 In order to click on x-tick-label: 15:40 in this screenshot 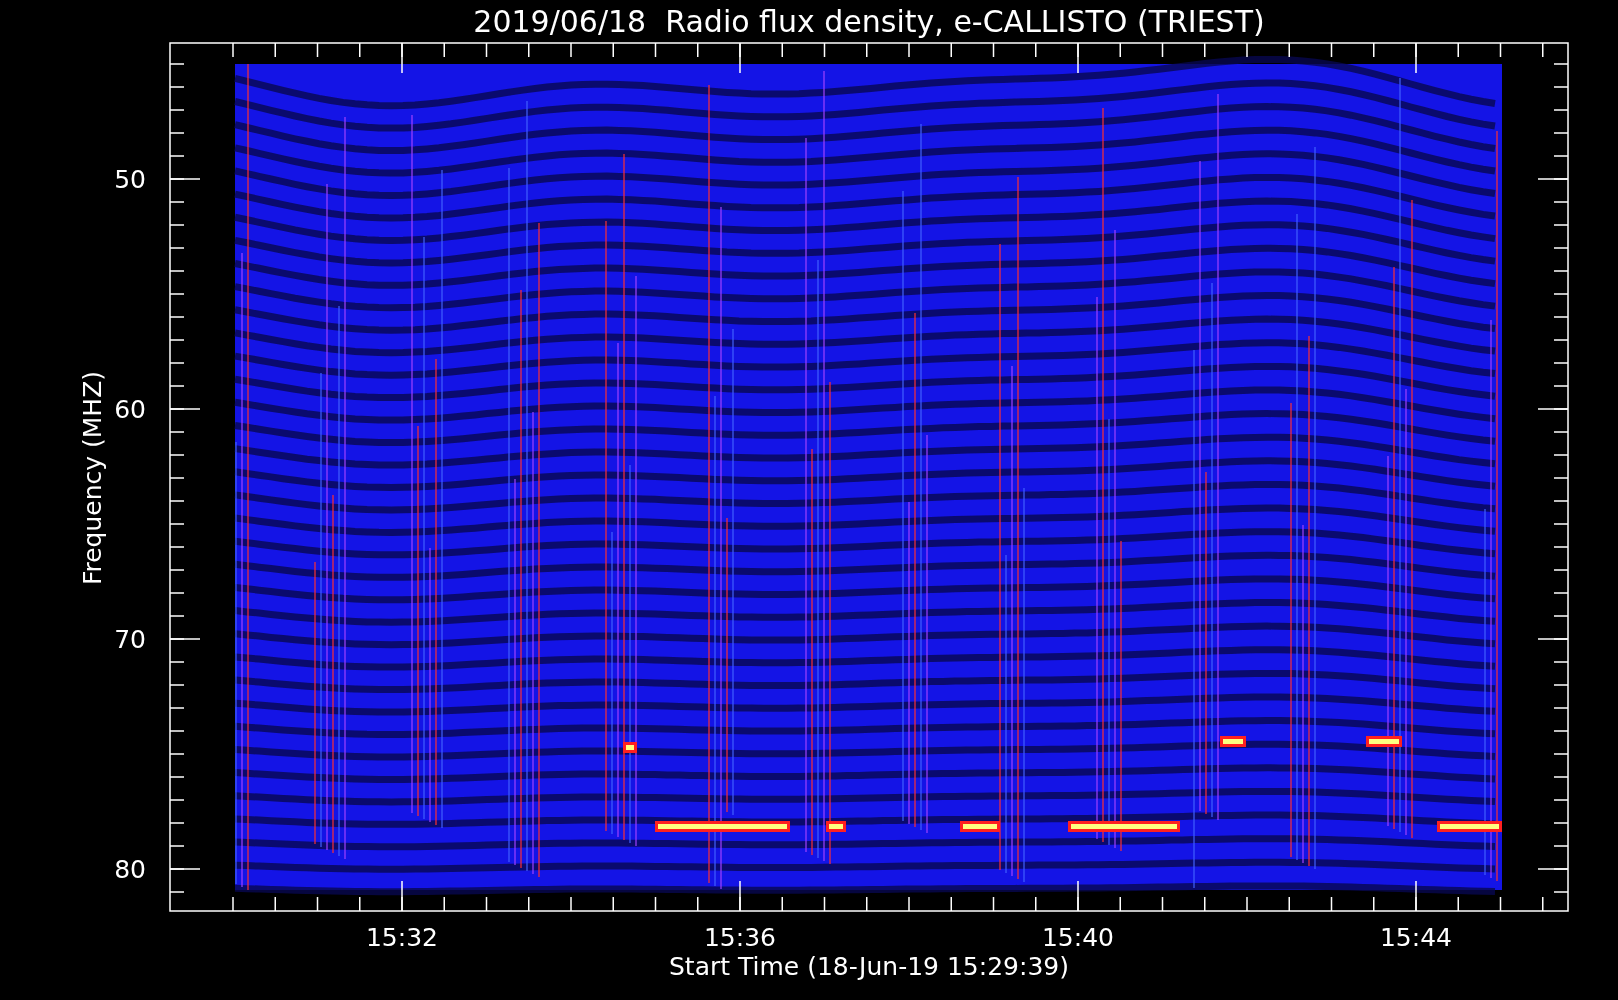, I will do `click(1078, 937)`.